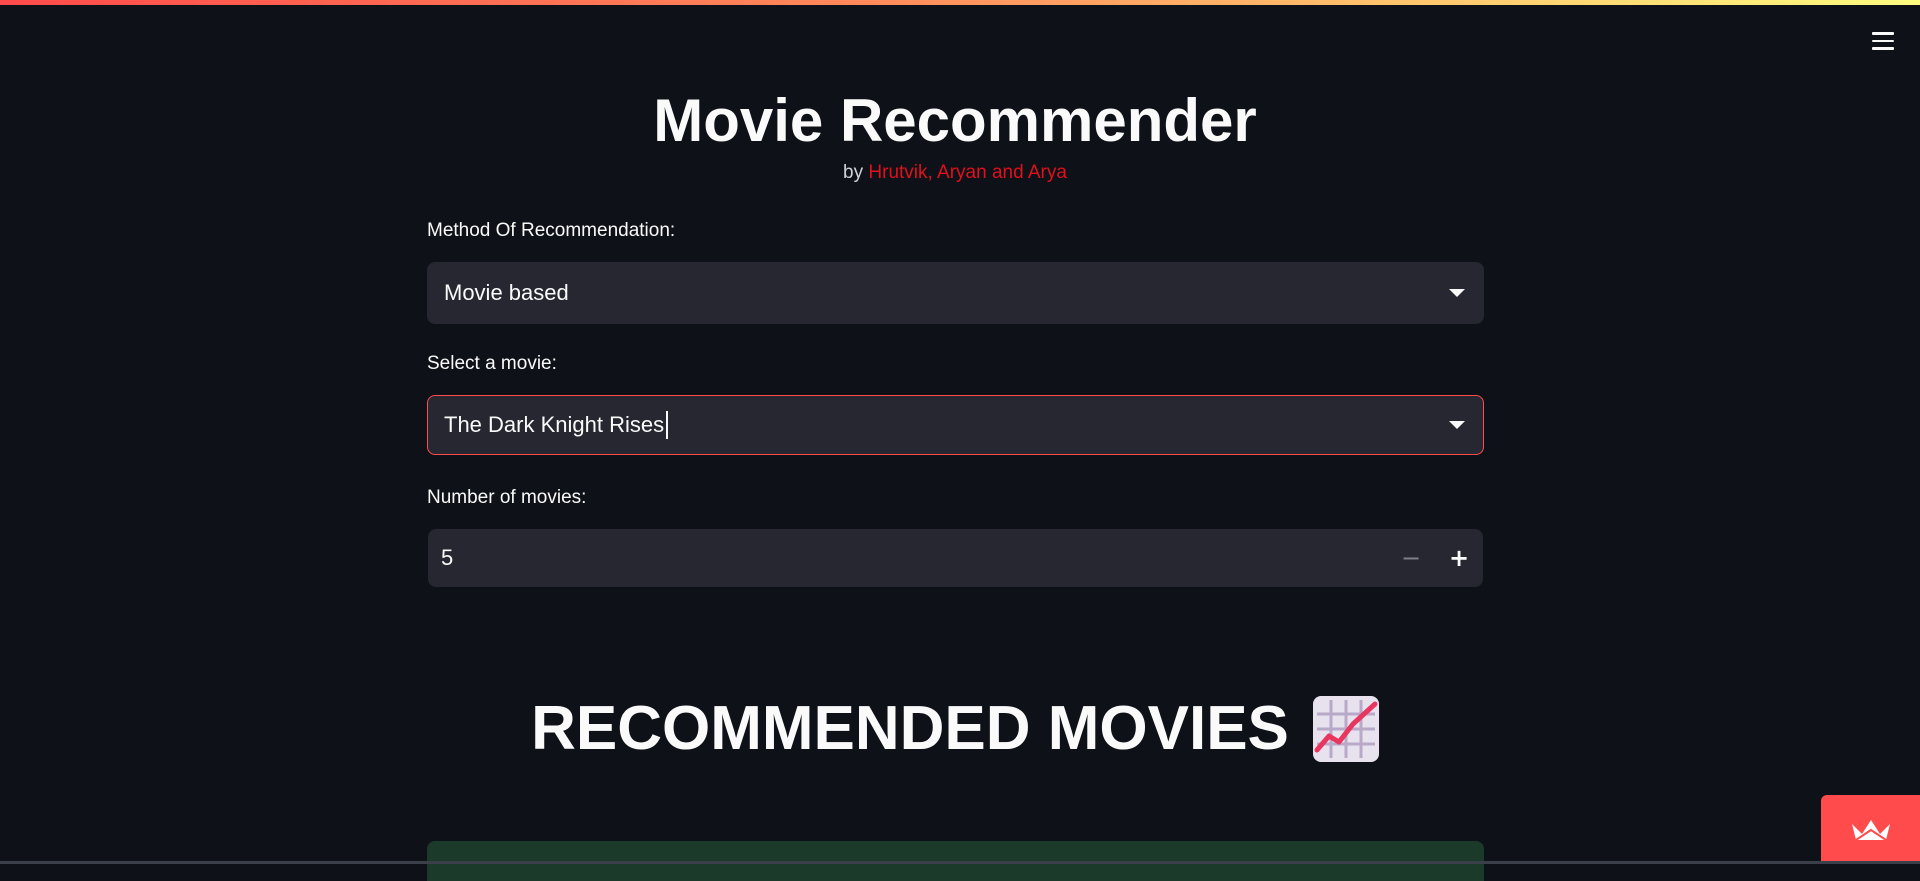  Describe the element at coordinates (507, 497) in the screenshot. I see `count-label: Number of movies:` at that location.